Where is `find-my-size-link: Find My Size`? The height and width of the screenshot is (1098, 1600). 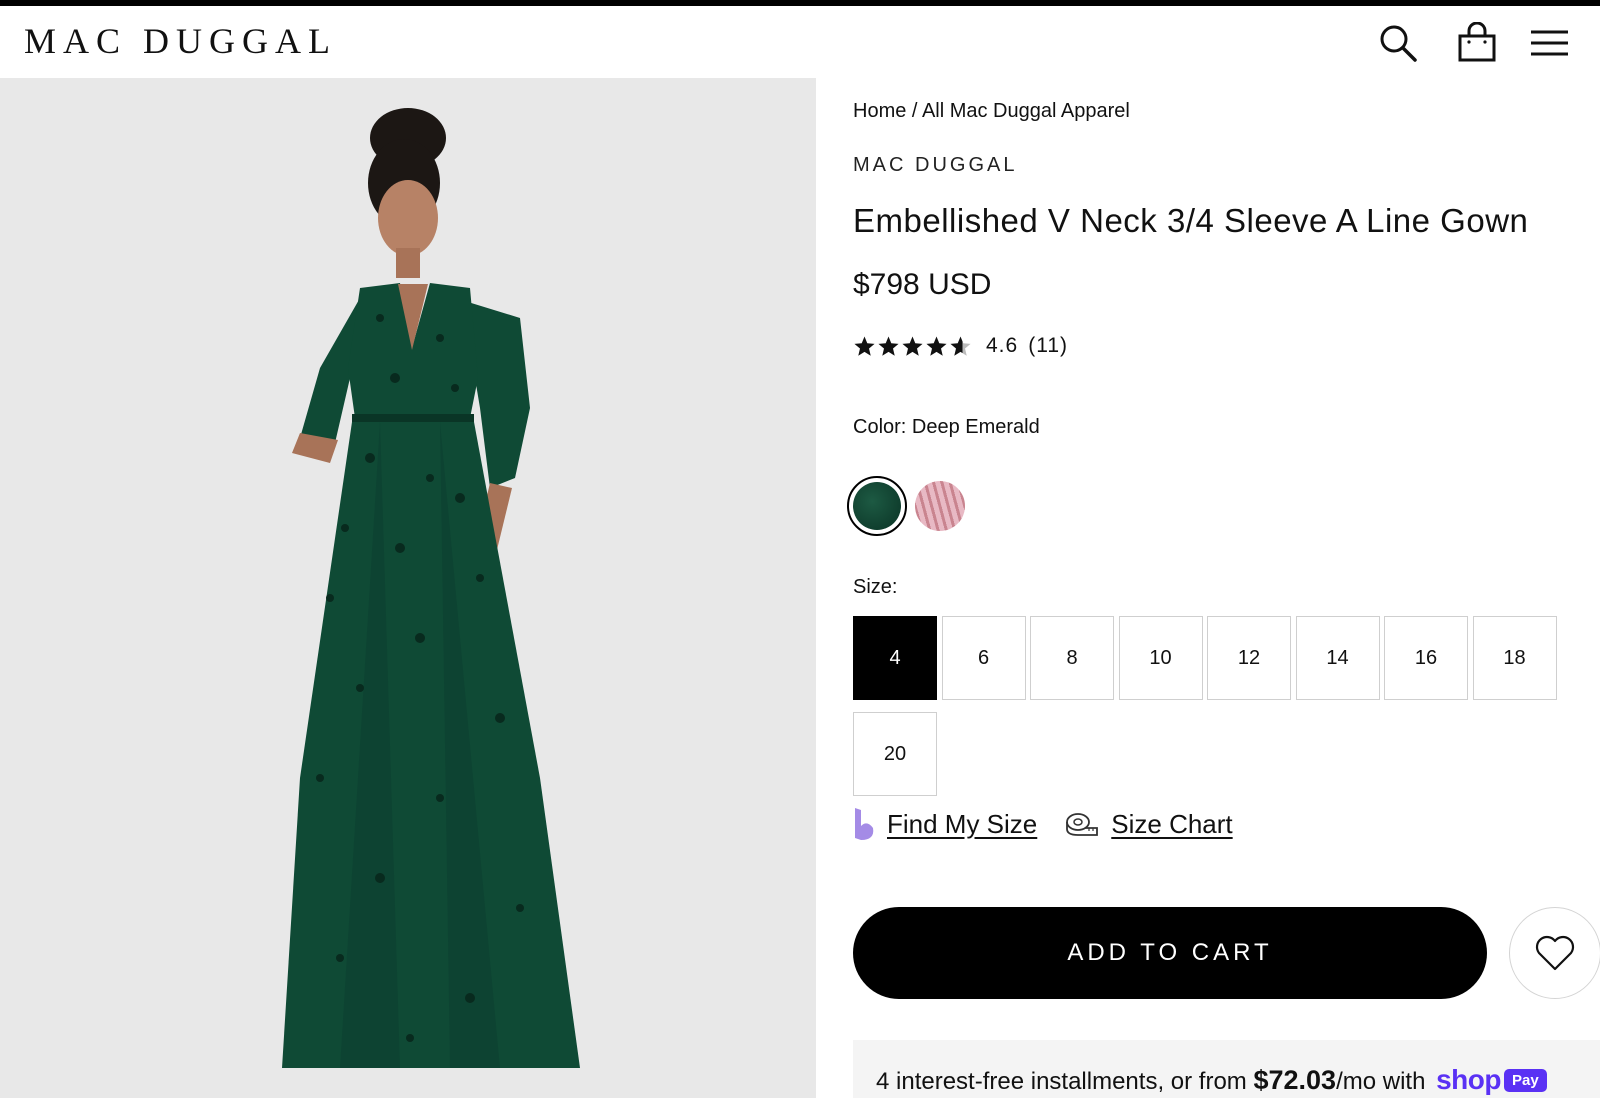
find-my-size-link: Find My Size is located at coordinates (945, 824).